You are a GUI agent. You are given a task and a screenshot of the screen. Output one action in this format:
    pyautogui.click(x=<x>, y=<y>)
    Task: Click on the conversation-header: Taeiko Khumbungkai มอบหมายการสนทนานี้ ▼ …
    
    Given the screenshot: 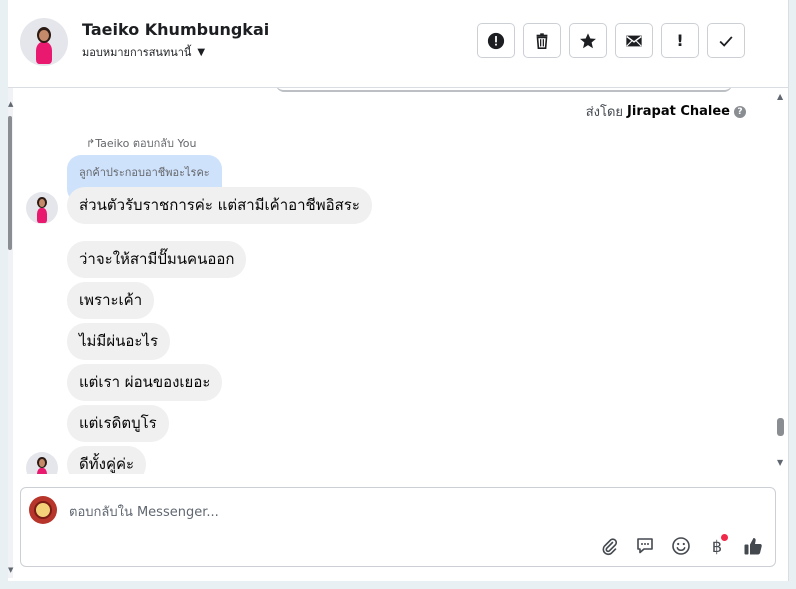 What is the action you would take?
    pyautogui.click(x=398, y=44)
    